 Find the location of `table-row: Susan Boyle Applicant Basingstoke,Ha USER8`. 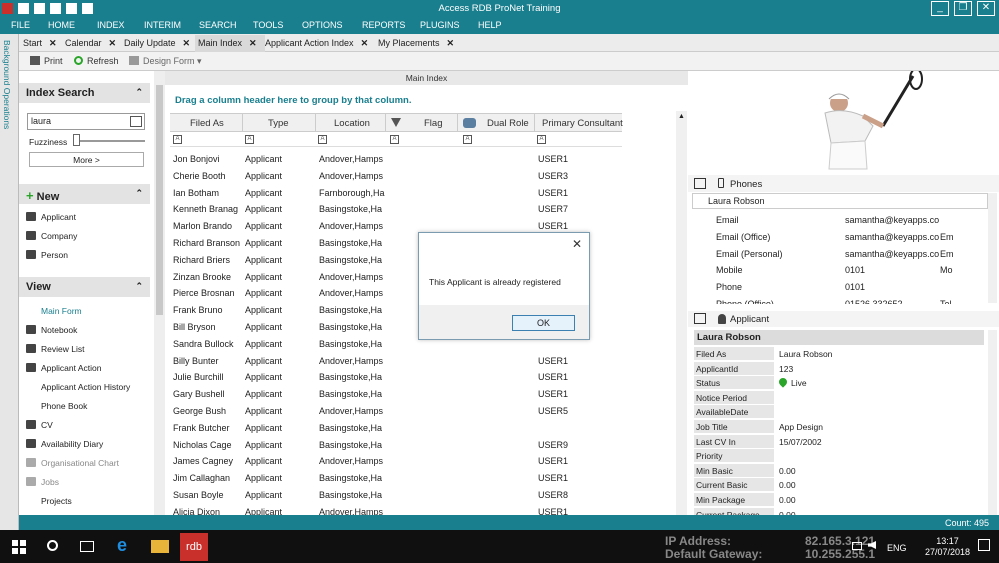

table-row: Susan Boyle Applicant Basingstoke,Ha USER8 is located at coordinates (395, 495).